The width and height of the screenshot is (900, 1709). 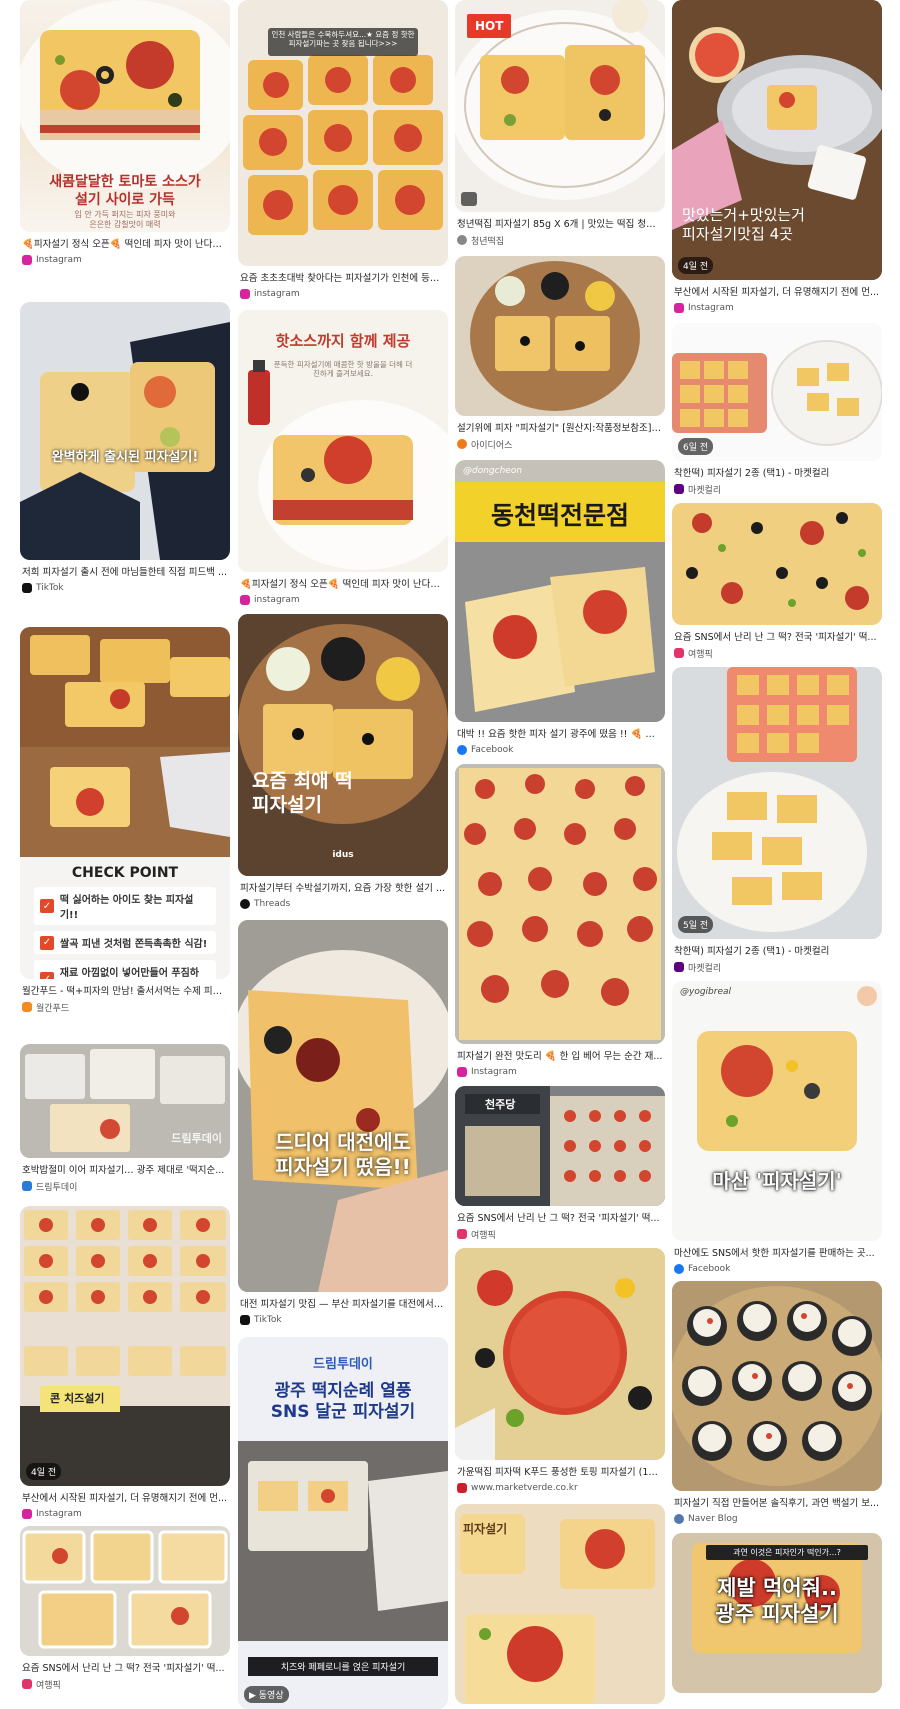 What do you see at coordinates (743, 224) in the screenshot?
I see `image-caption: 맛있는거+맛있는거 피자설기맛집 4곳` at bounding box center [743, 224].